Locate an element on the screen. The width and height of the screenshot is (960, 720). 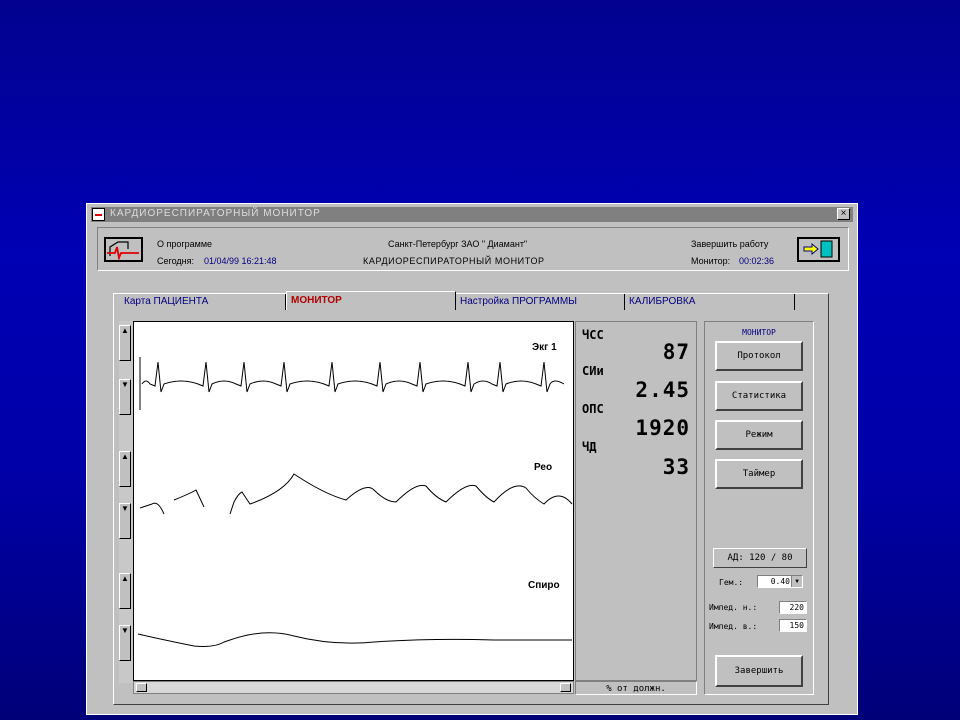
vital-label-hr: ЧСС is located at coordinates (593, 335).